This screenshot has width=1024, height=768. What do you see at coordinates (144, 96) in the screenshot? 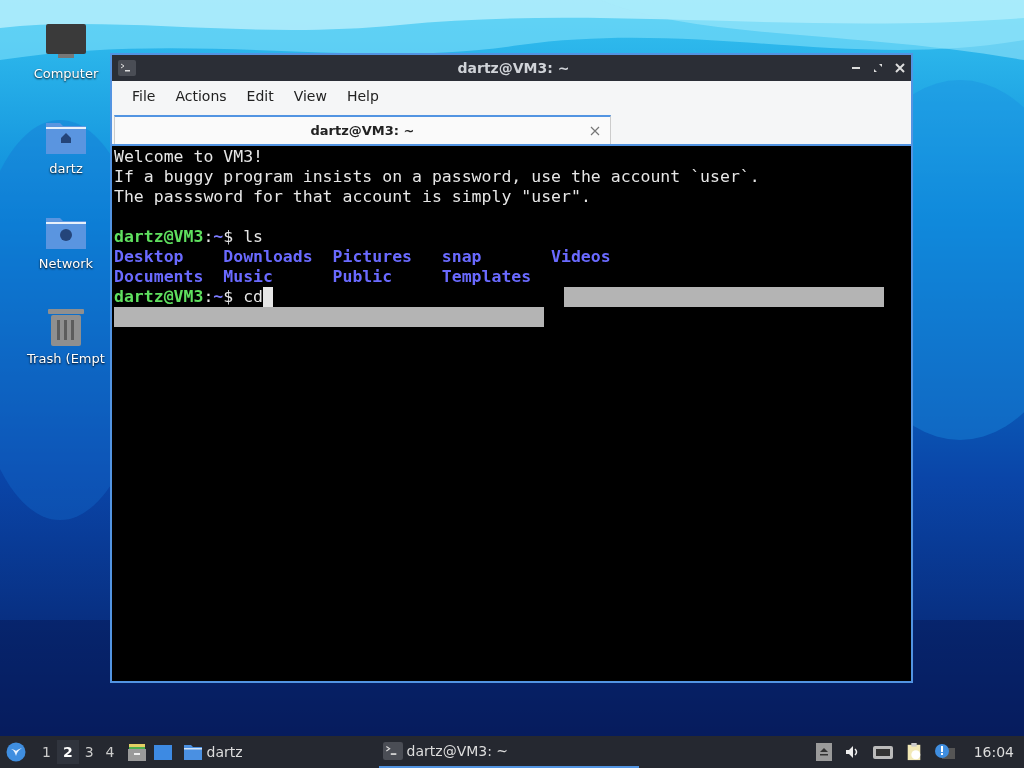
I see `menu-item: File` at bounding box center [144, 96].